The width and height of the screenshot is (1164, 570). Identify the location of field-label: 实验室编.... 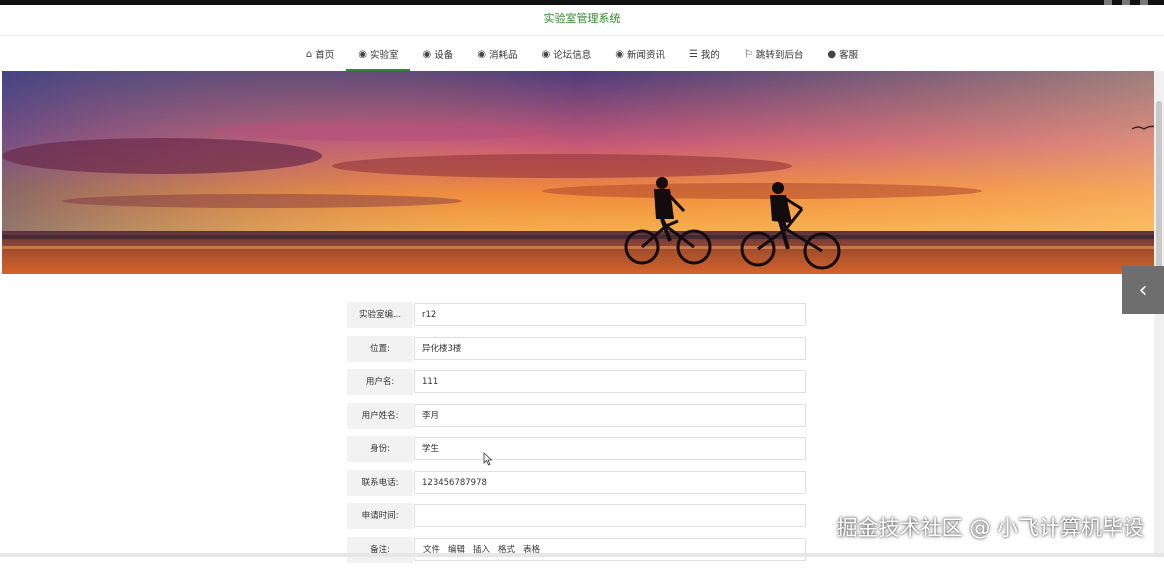
(380, 315).